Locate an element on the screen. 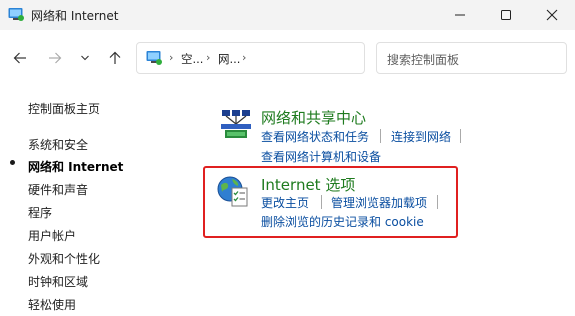  close-button is located at coordinates (552, 15).